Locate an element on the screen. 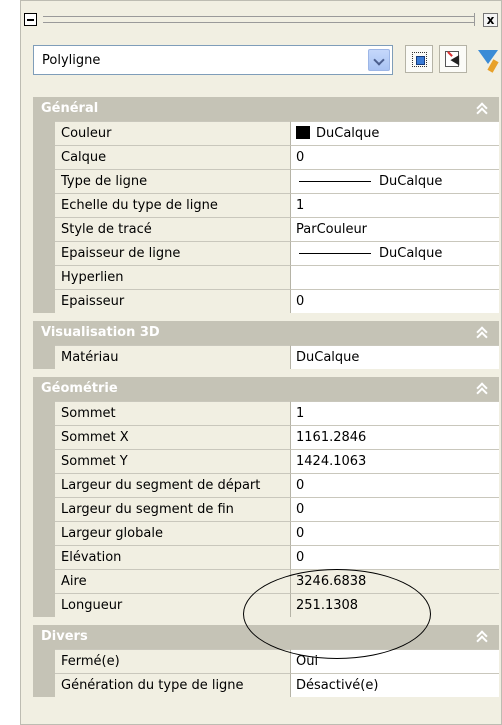 This screenshot has height=725, width=502. property-row-echelle: Echelle du type de ligne 1 is located at coordinates (266, 205).